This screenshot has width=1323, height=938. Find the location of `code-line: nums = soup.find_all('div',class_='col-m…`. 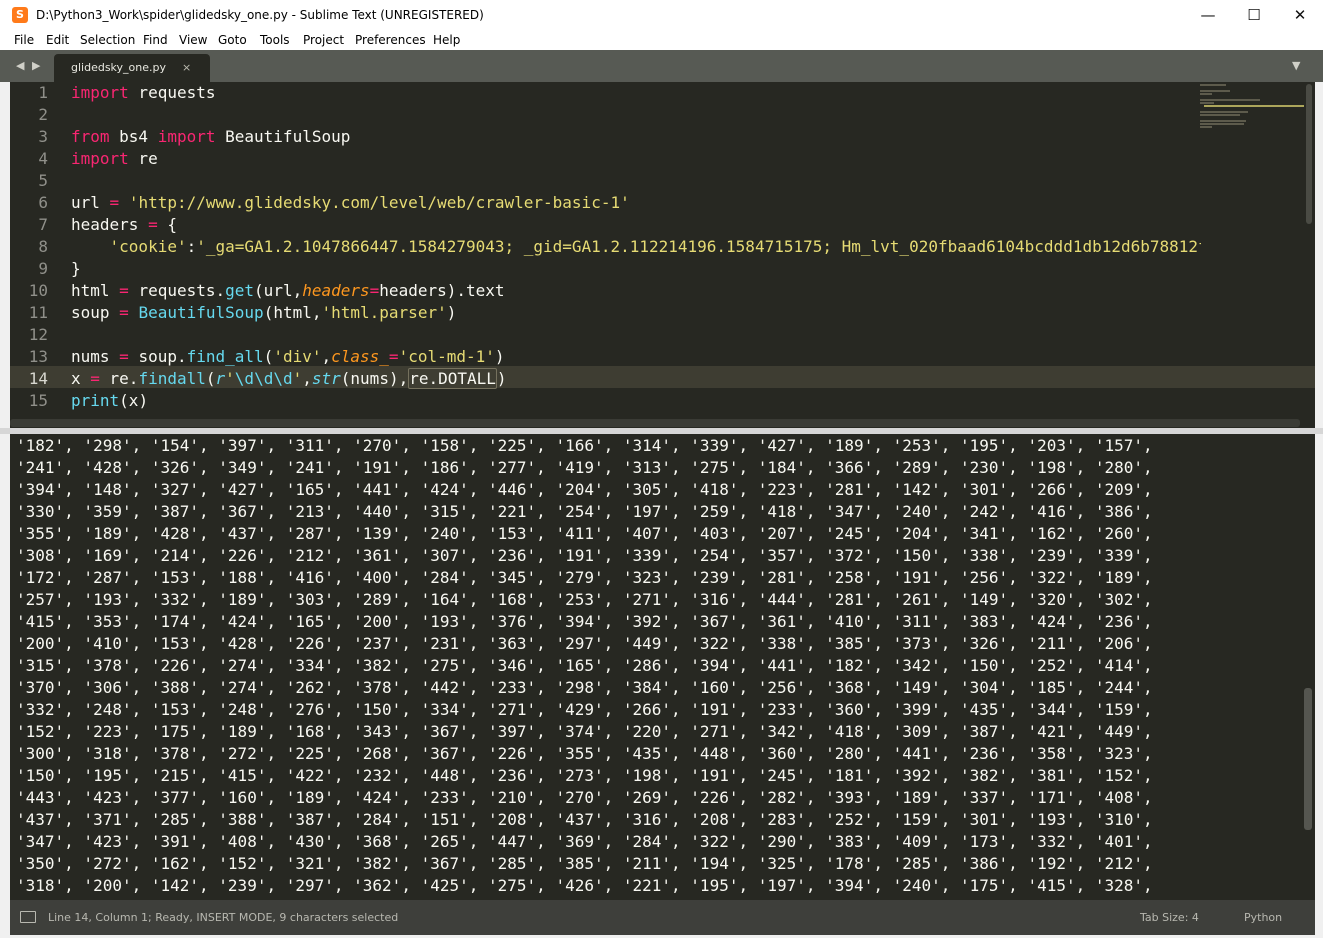

code-line: nums = soup.find_all('div',class_='col-m… is located at coordinates (288, 357).